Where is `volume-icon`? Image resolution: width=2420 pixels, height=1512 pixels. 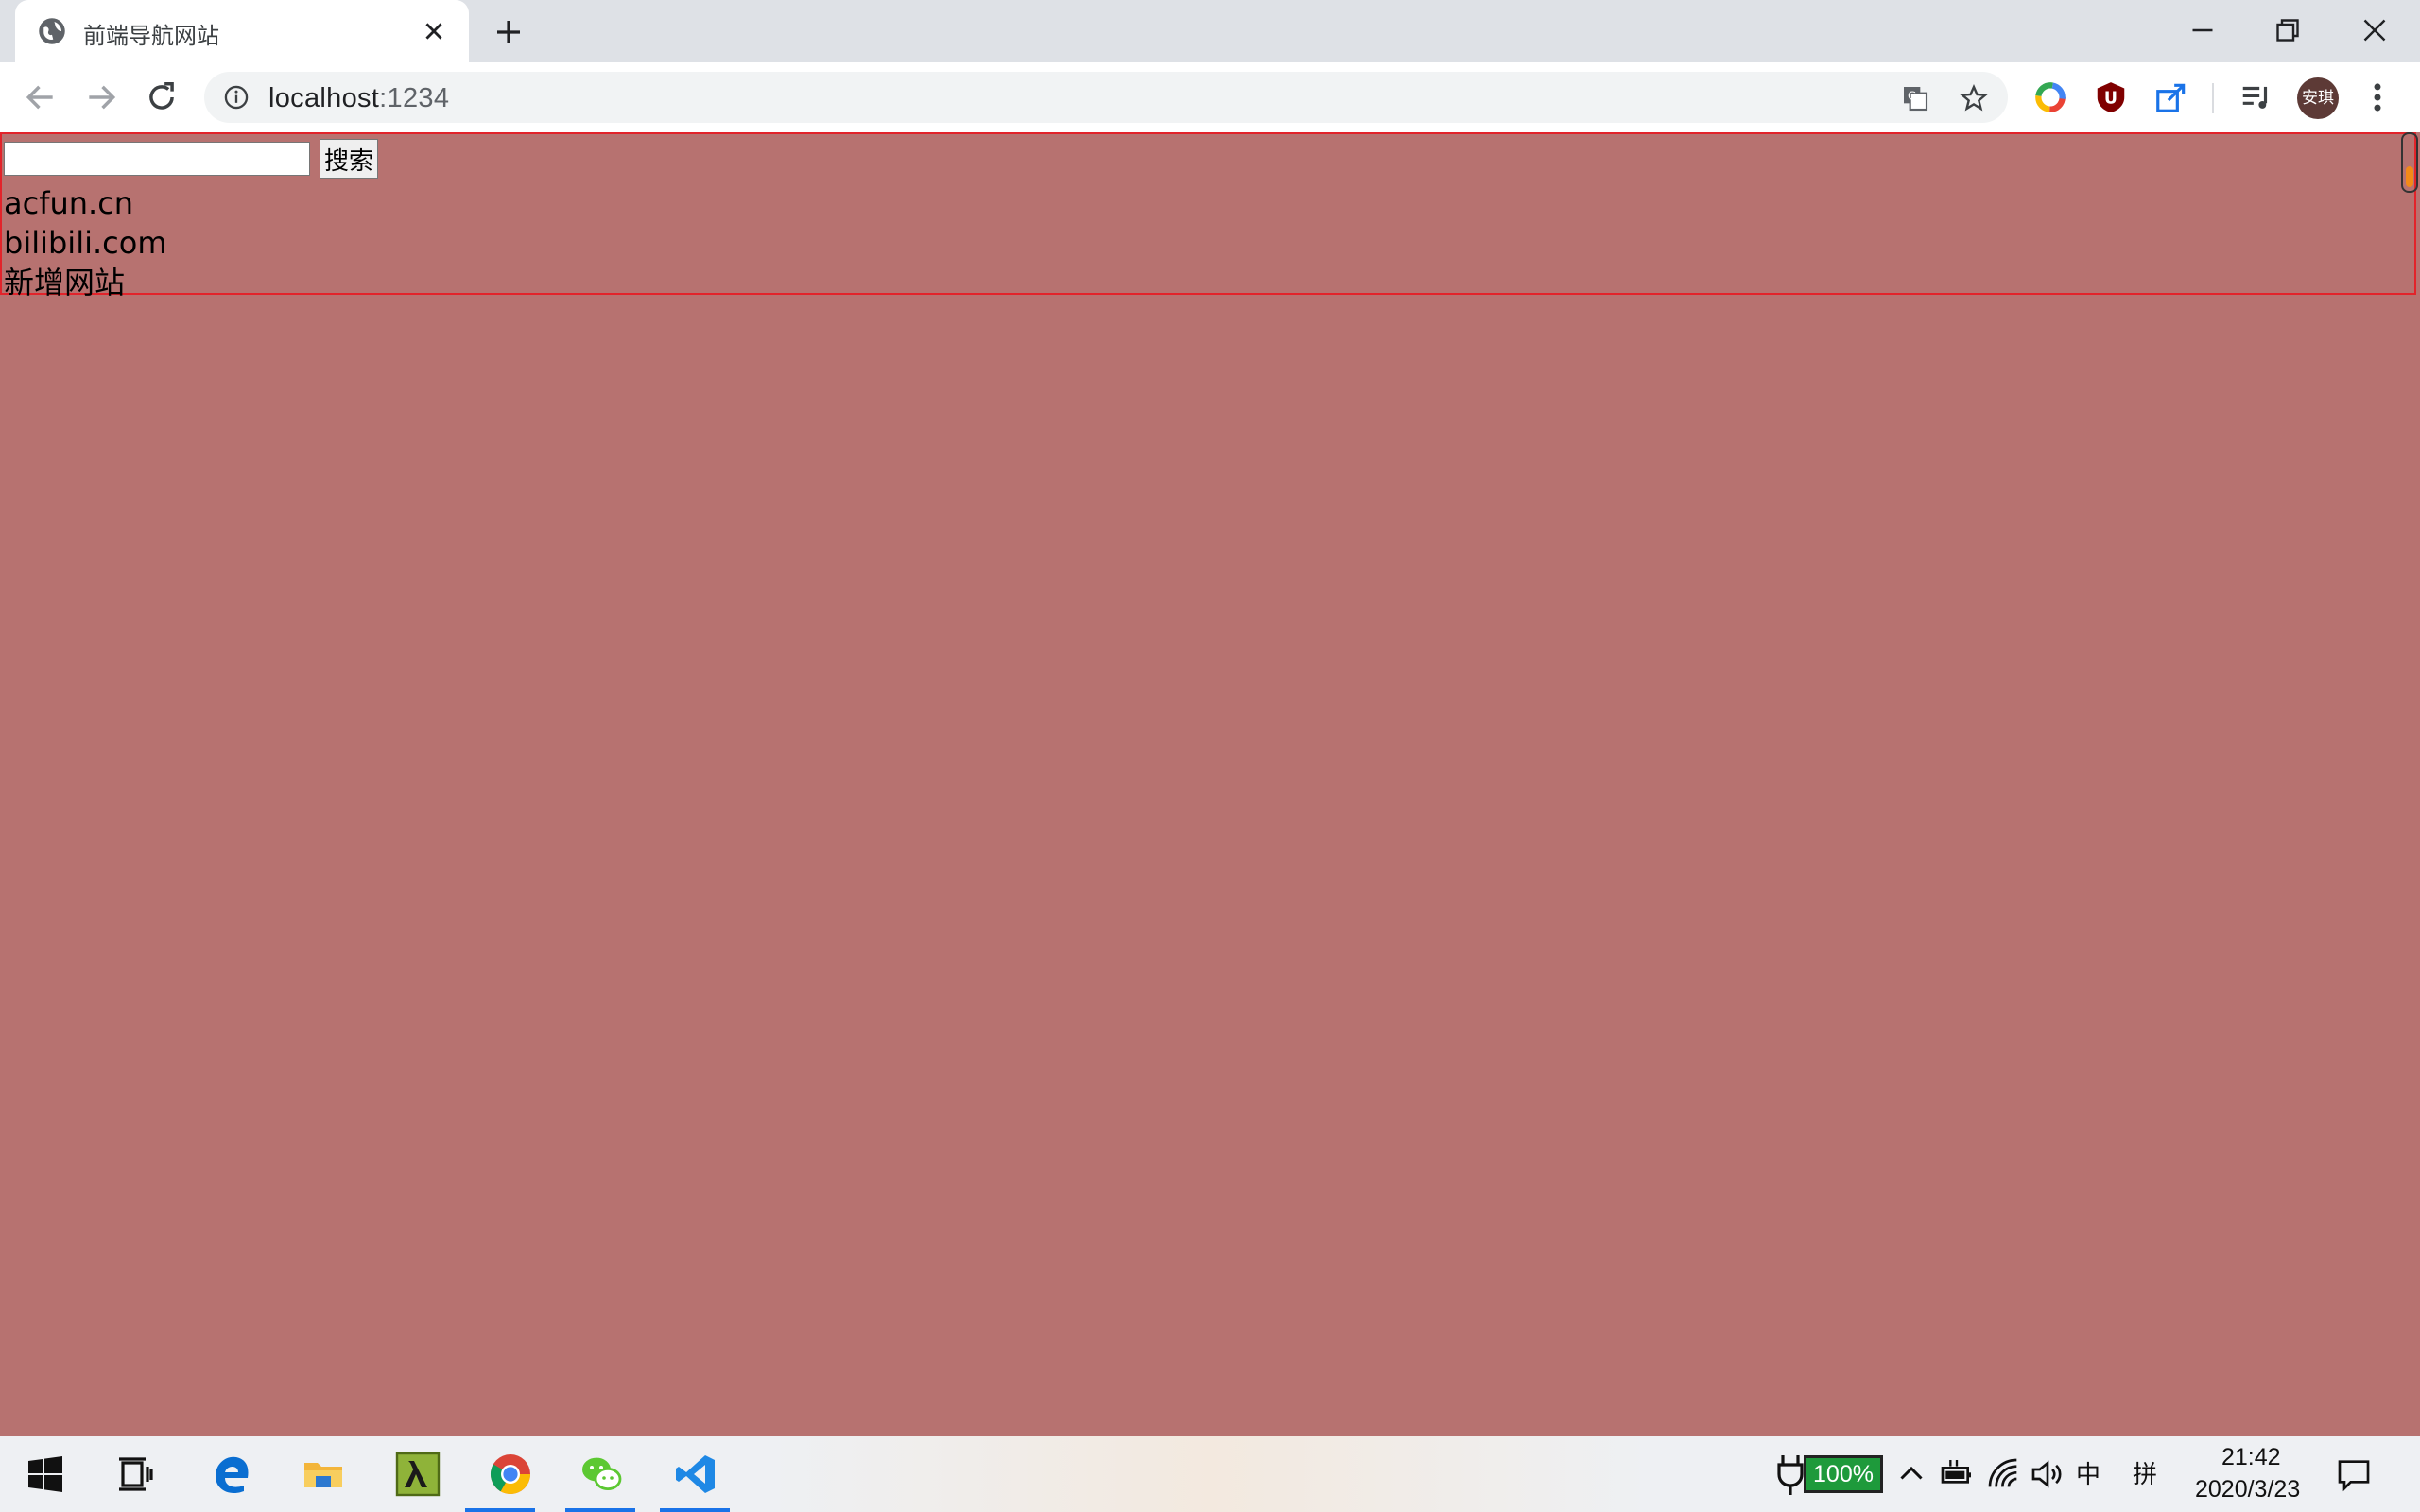 volume-icon is located at coordinates (2047, 1474).